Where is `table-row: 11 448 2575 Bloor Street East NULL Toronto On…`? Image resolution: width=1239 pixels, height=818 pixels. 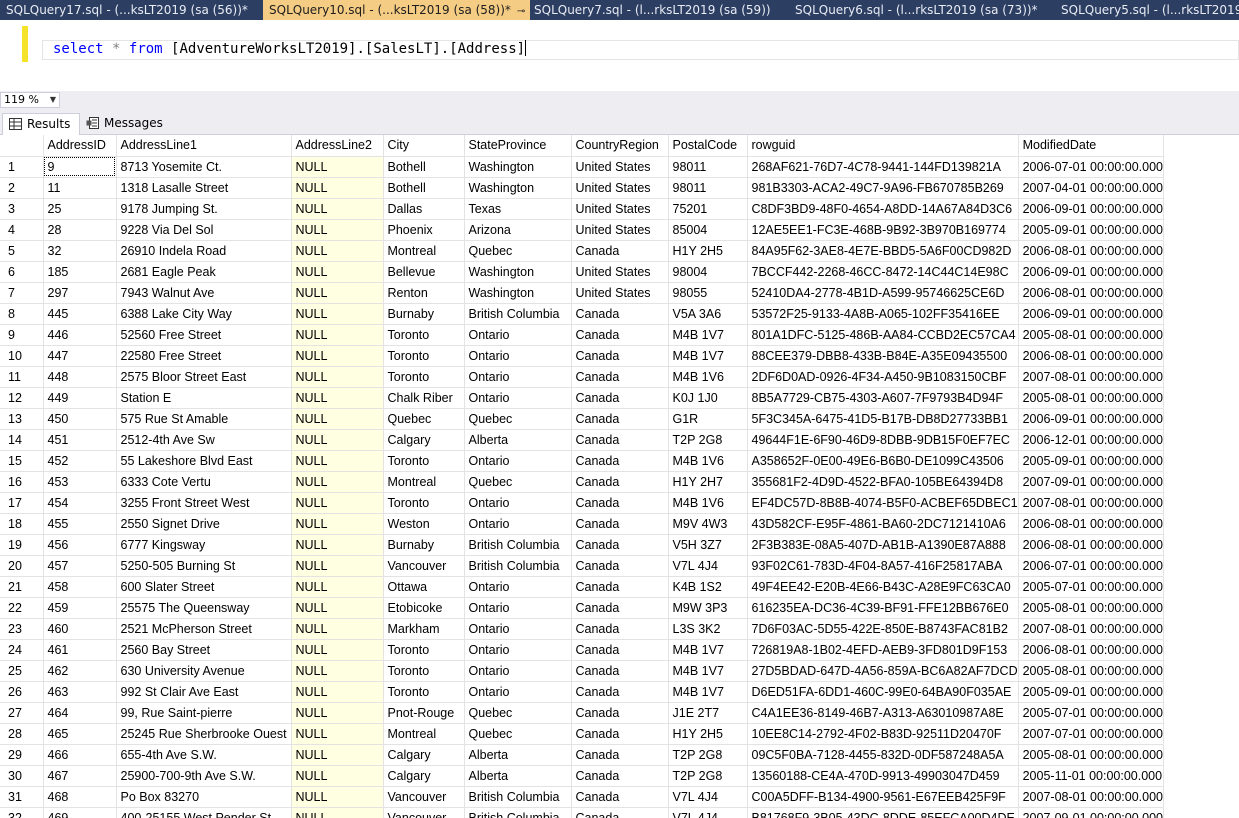 table-row: 11 448 2575 Bloor Street East NULL Toronto On… is located at coordinates (582, 377).